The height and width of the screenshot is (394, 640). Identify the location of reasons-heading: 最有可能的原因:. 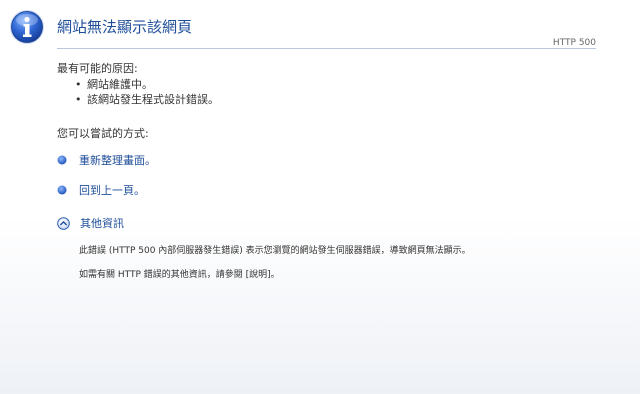
(97, 68).